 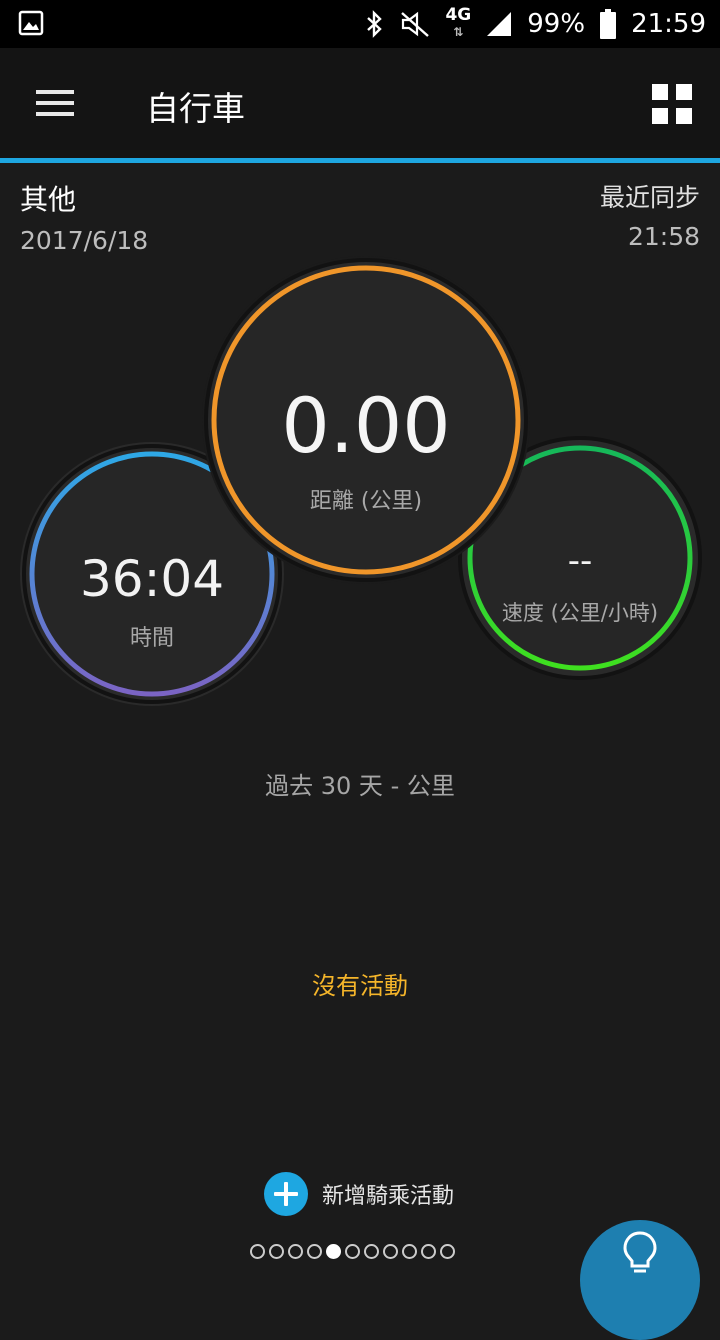 What do you see at coordinates (360, 160) in the screenshot?
I see `app-bar-accent-line` at bounding box center [360, 160].